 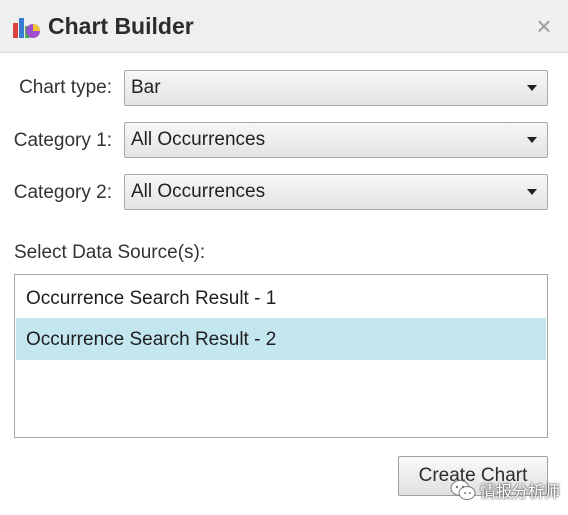 I want to click on chart-type-label: Chart type:, so click(x=65, y=87).